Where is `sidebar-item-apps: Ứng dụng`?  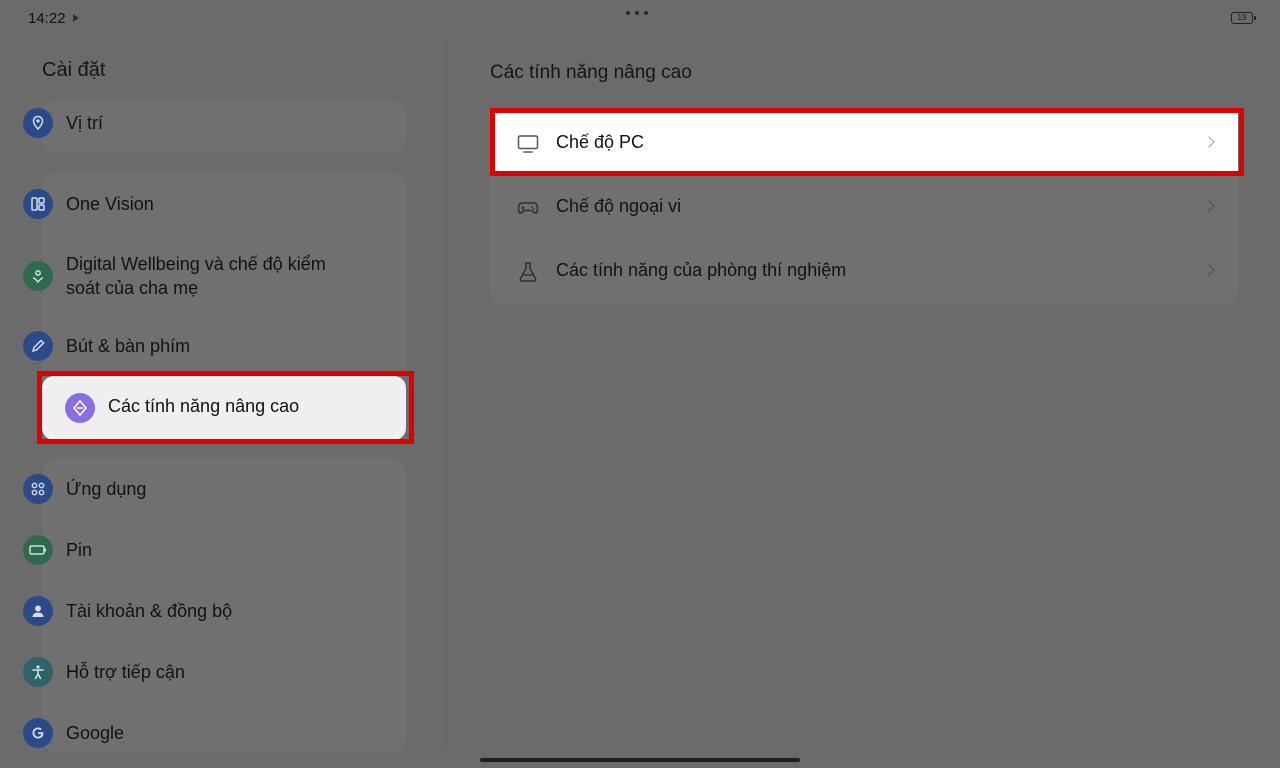
sidebar-item-apps: Ứng dụng is located at coordinates (182, 490).